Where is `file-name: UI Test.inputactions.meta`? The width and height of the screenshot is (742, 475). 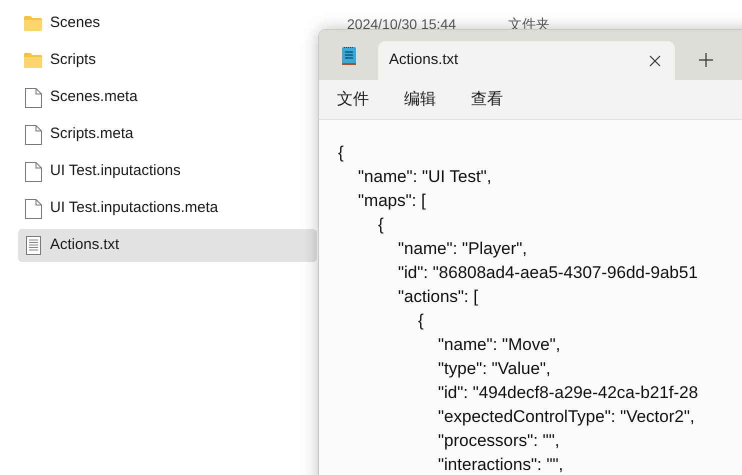
file-name: UI Test.inputactions.meta is located at coordinates (134, 208).